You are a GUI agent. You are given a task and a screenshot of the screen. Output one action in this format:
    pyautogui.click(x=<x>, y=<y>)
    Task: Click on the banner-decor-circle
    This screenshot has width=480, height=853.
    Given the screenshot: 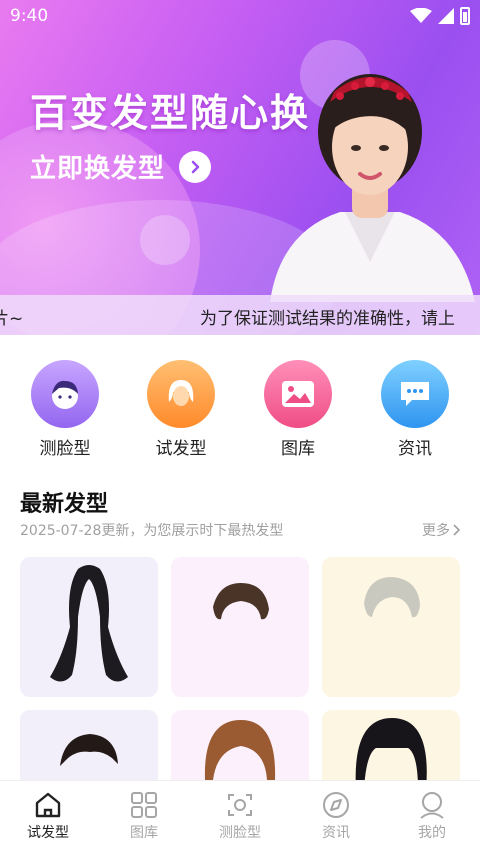 What is the action you would take?
    pyautogui.click(x=165, y=240)
    